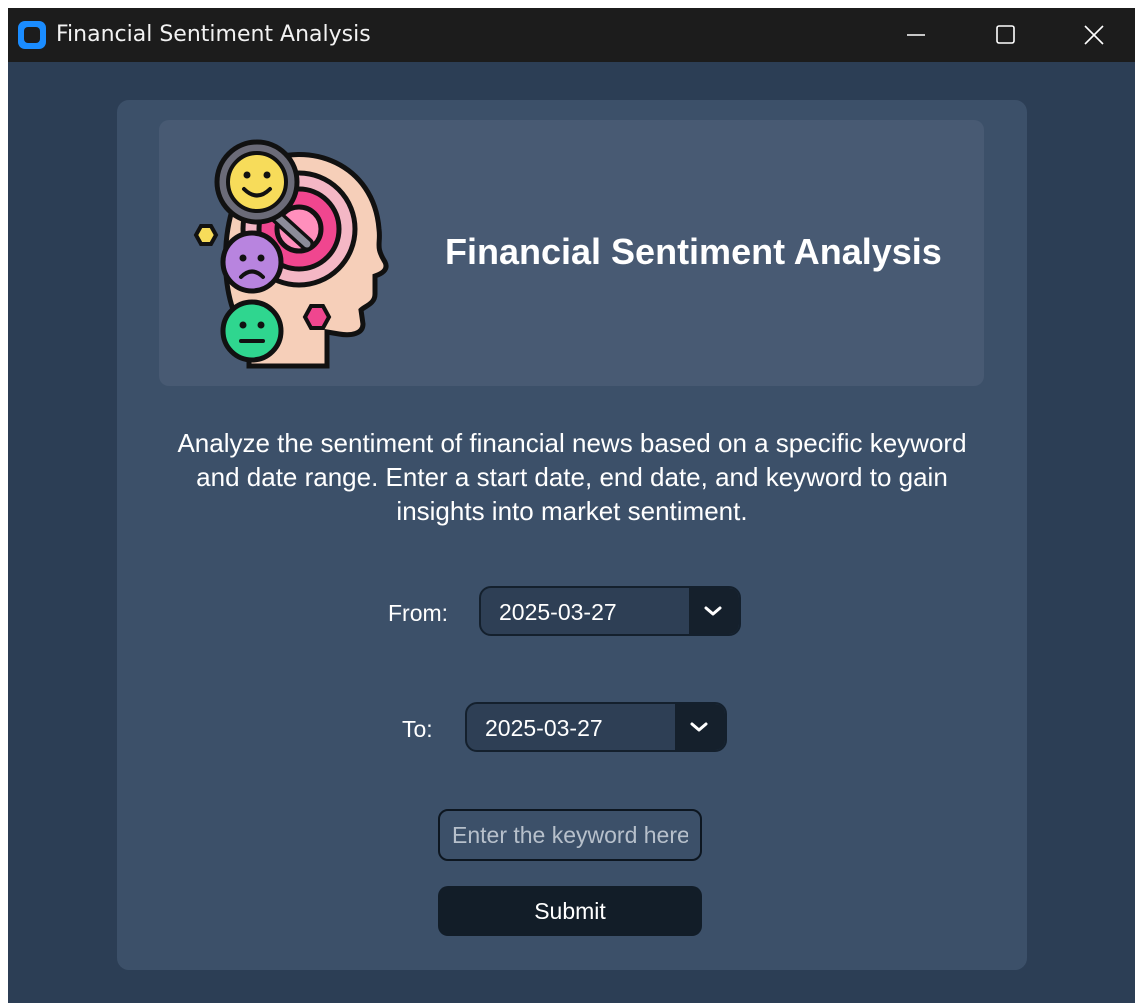 This screenshot has width=1135, height=1003. What do you see at coordinates (558, 612) in the screenshot?
I see `from-date-value: 2025-03-27` at bounding box center [558, 612].